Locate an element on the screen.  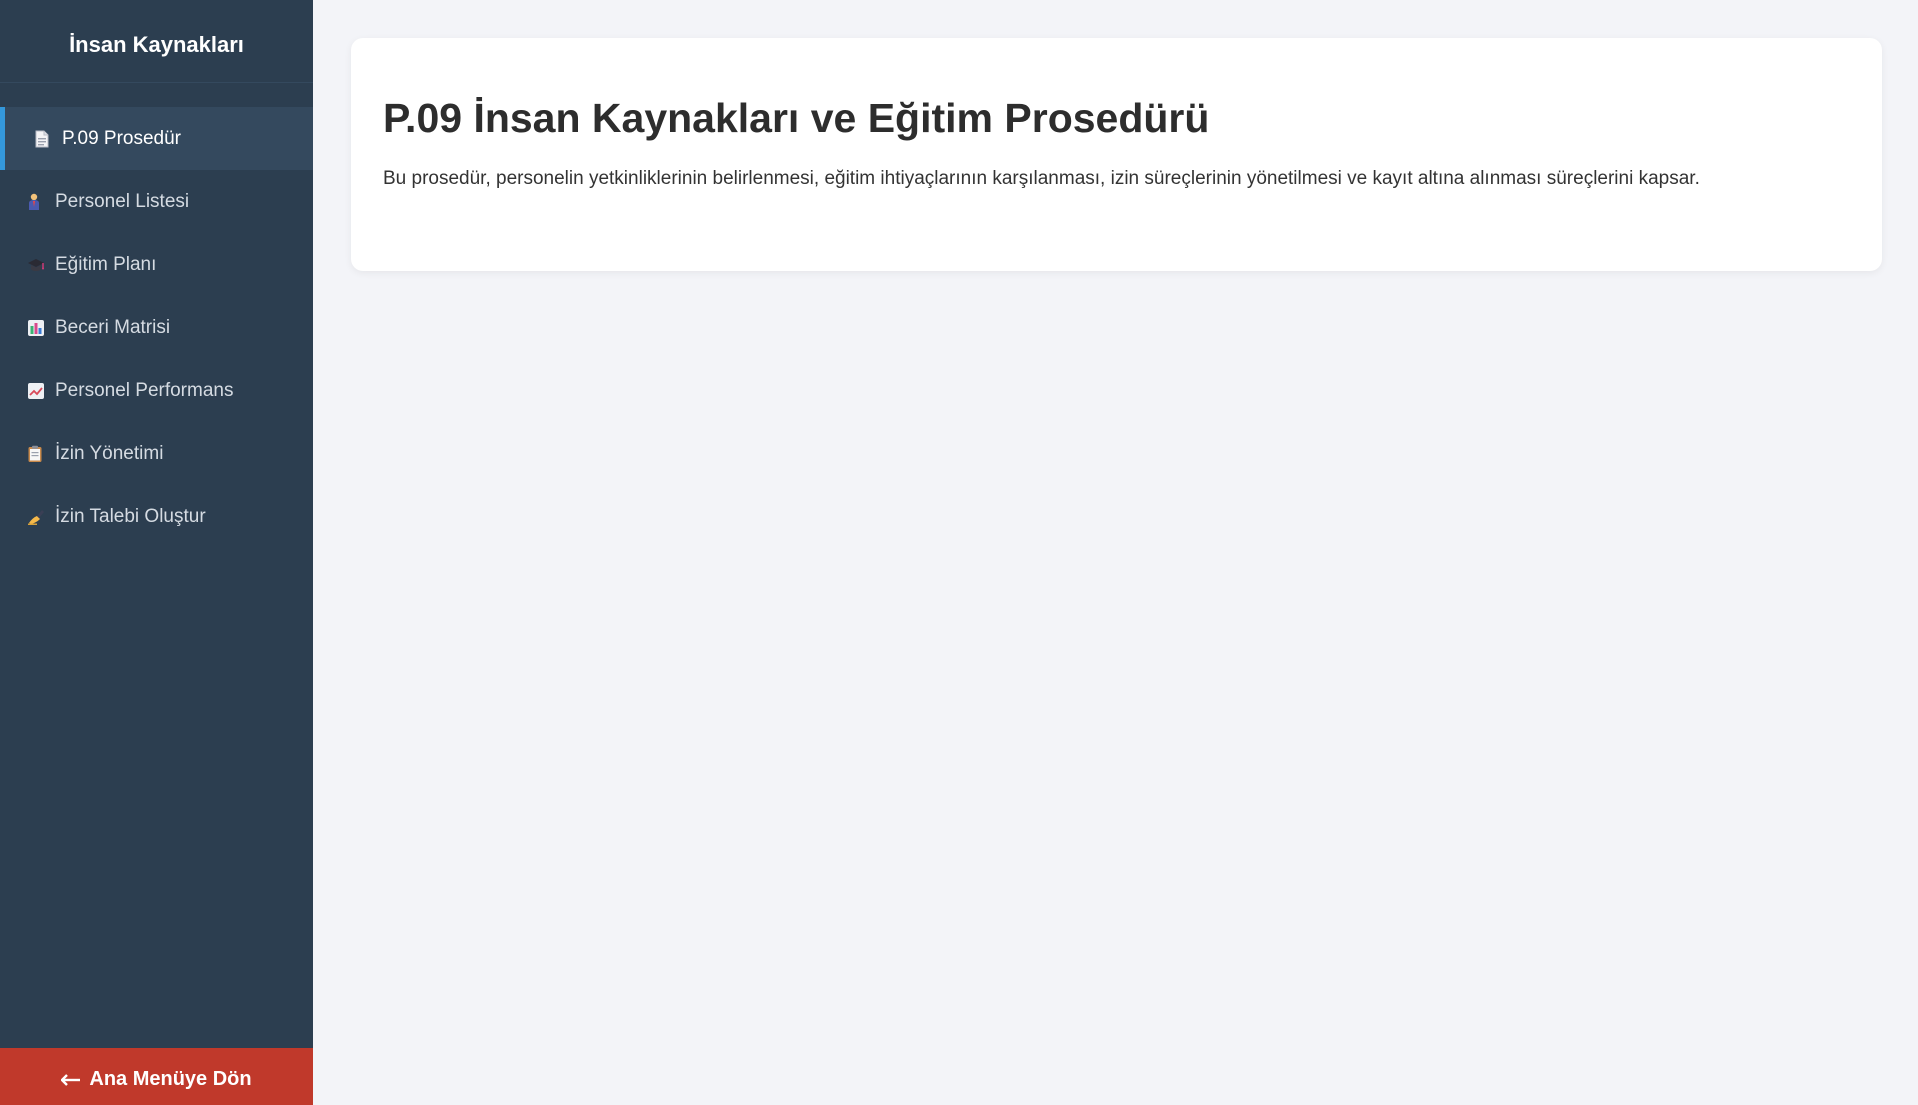
sidebar-item-label: İzin Yönetimi is located at coordinates (109, 453).